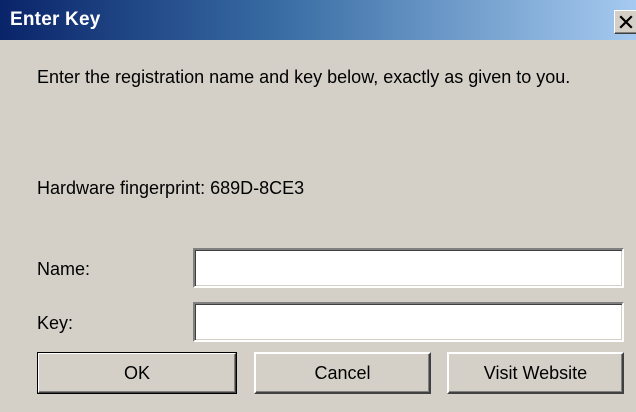 The height and width of the screenshot is (412, 636). What do you see at coordinates (535, 373) in the screenshot?
I see `visit-website-button: Visit Website` at bounding box center [535, 373].